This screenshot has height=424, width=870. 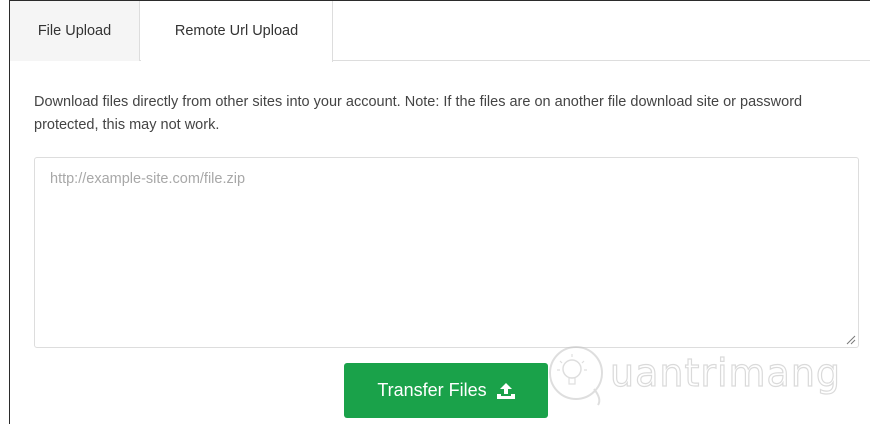 What do you see at coordinates (440, 31) in the screenshot?
I see `upload-tabs: File Upload Remote Url Upload` at bounding box center [440, 31].